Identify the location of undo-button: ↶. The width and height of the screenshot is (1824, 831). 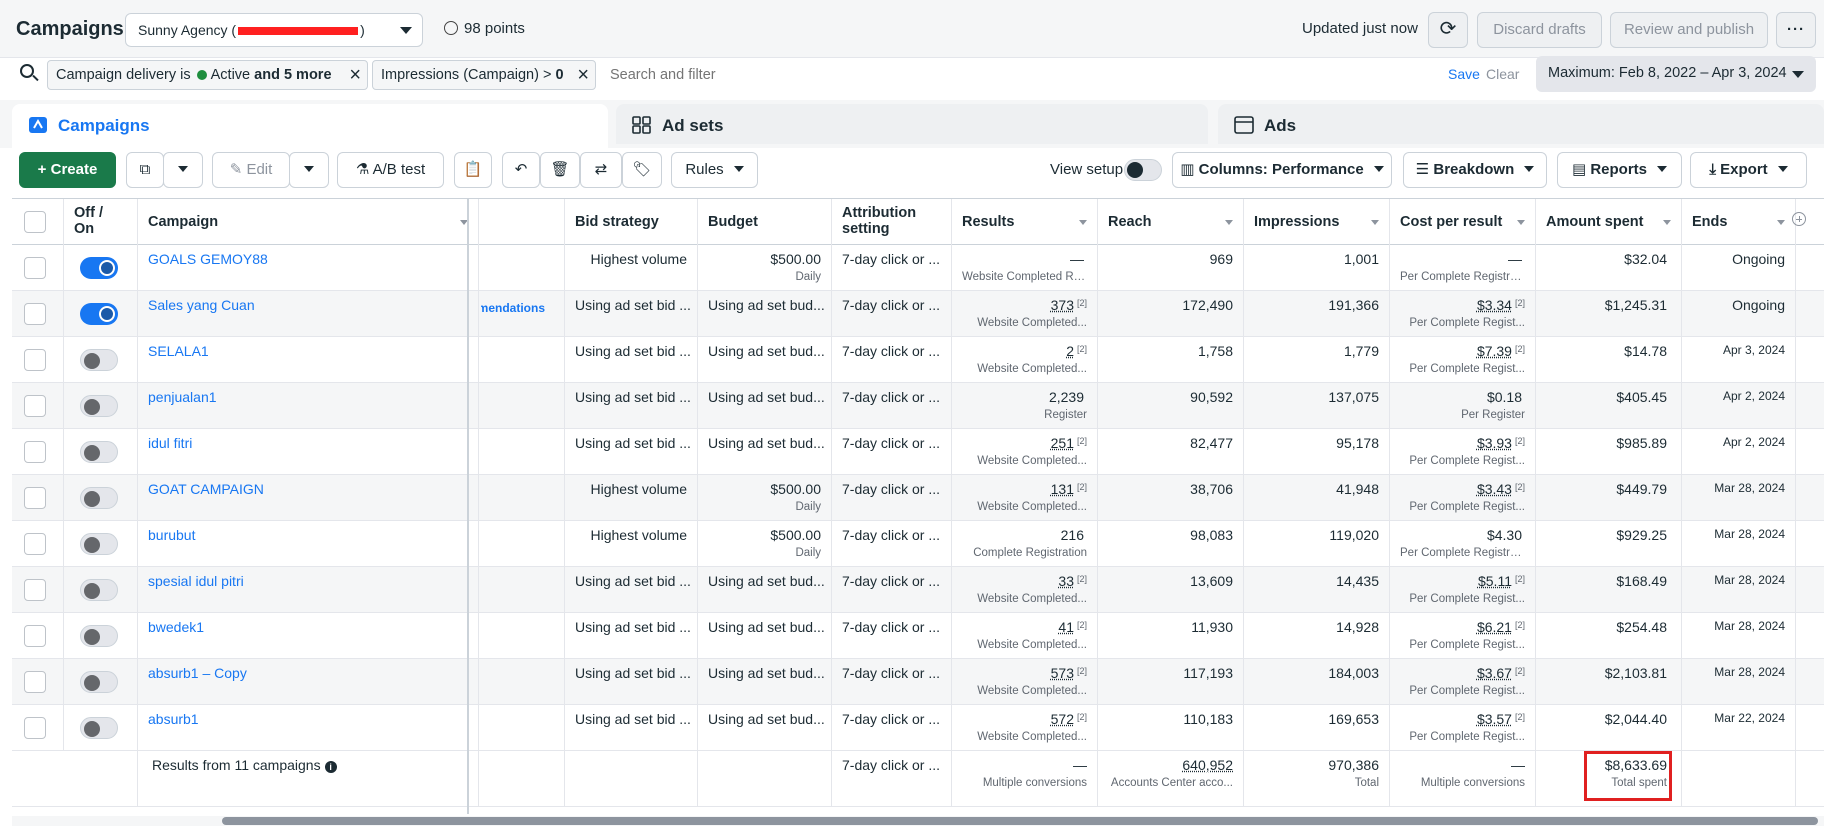
(521, 170).